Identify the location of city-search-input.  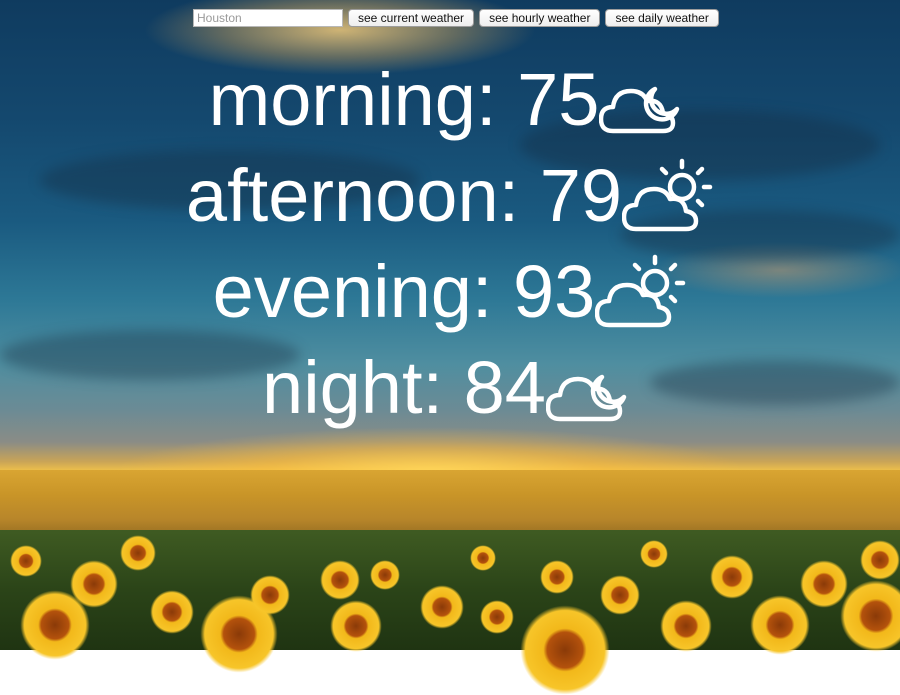
(268, 18).